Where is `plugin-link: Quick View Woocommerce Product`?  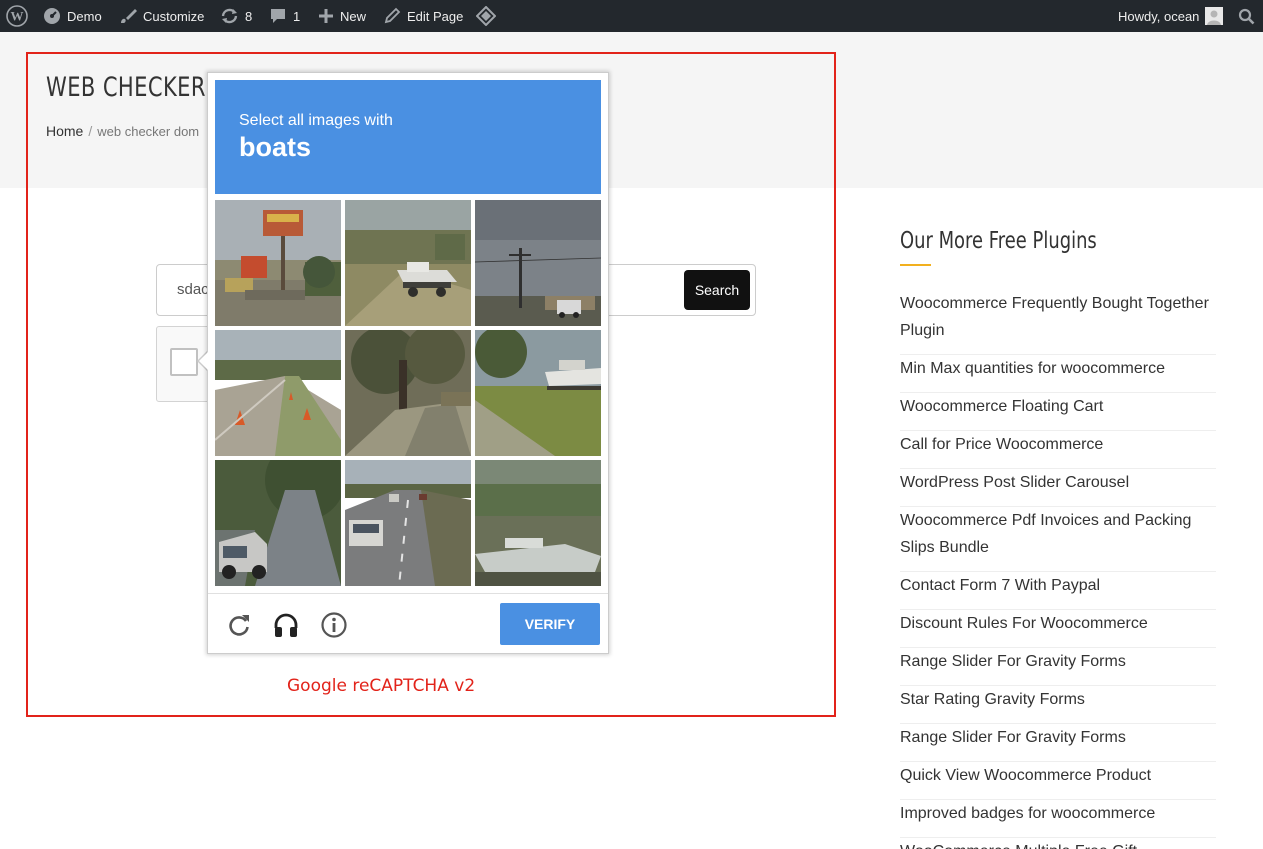
plugin-link: Quick View Woocommerce Product is located at coordinates (1058, 781).